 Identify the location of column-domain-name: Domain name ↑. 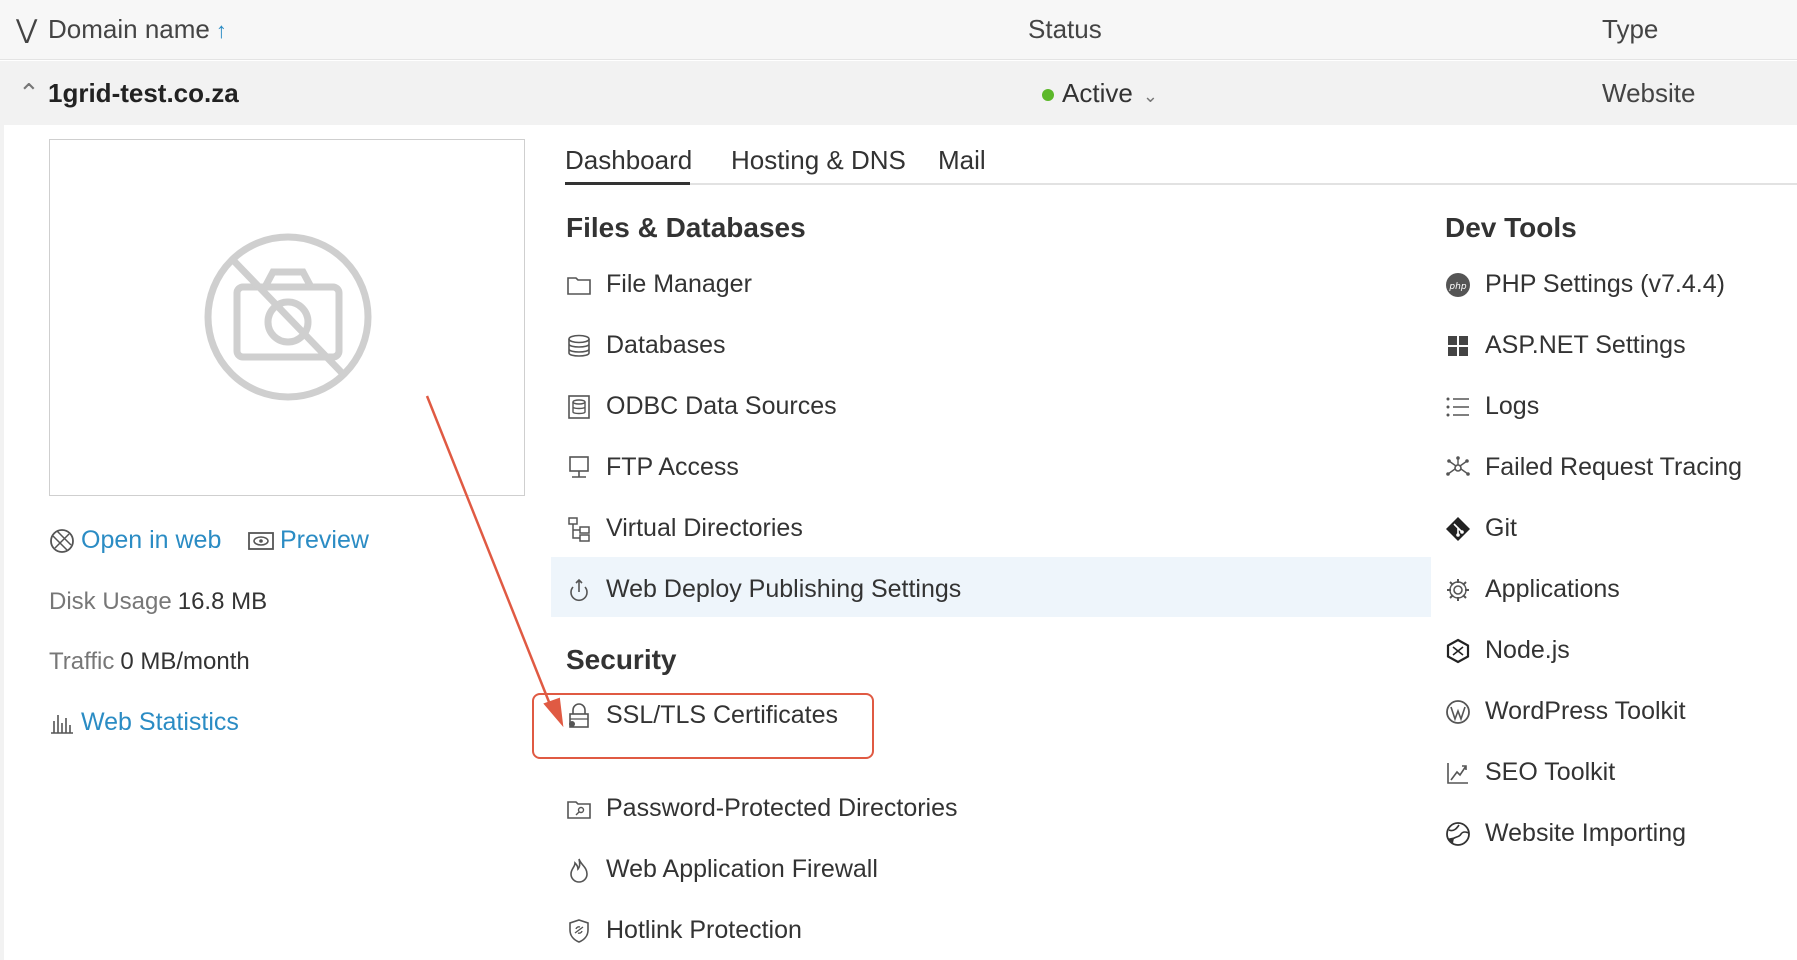
(137, 30).